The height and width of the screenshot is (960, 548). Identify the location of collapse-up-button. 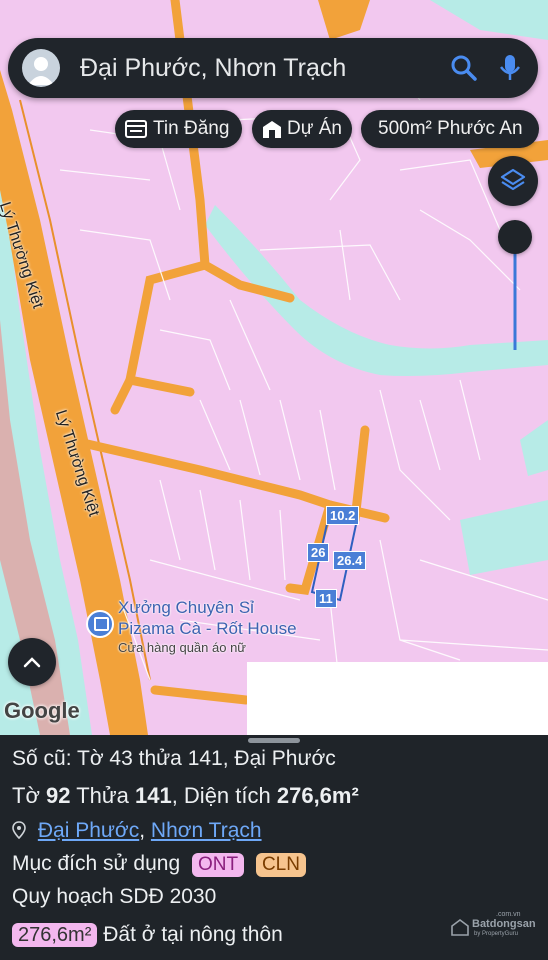
(32, 662).